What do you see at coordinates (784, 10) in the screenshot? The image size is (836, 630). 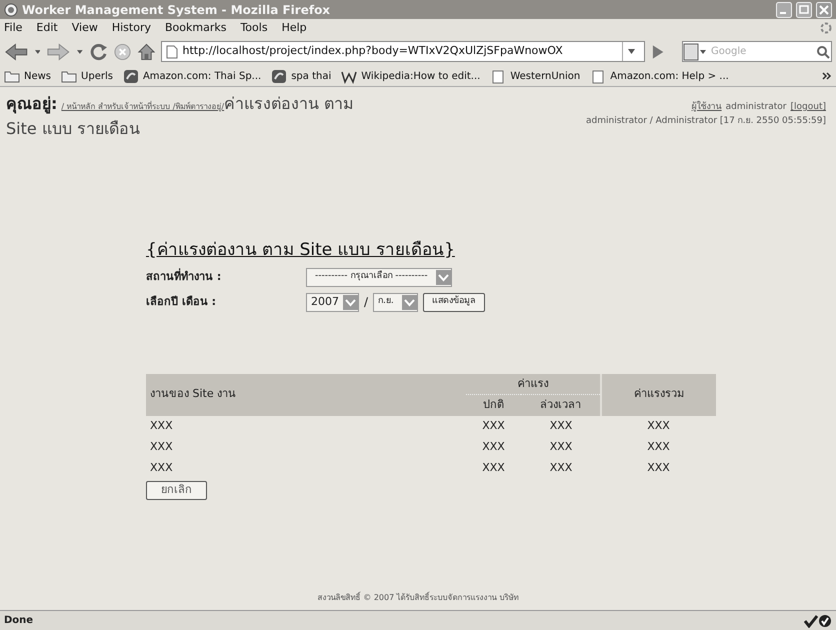 I see `minimize-icon` at bounding box center [784, 10].